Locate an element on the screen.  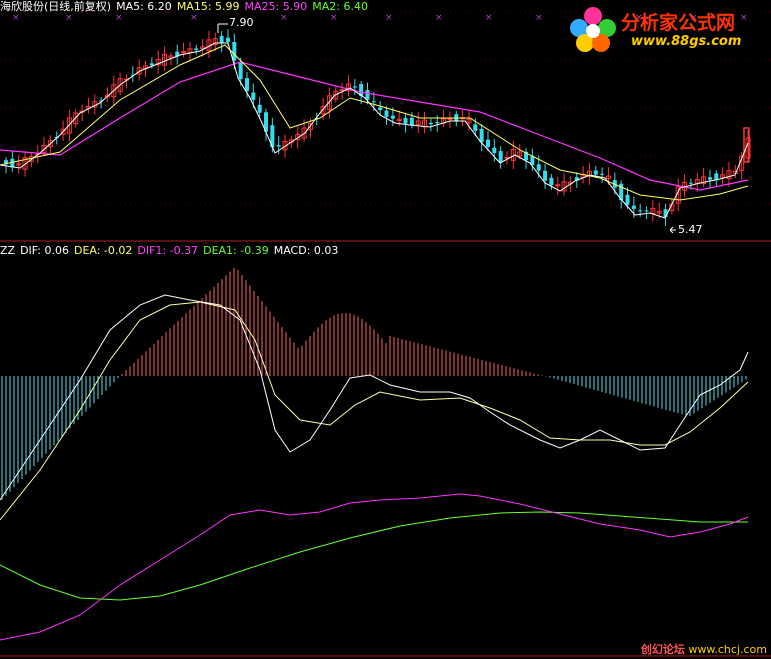
watermark-logo: 分析家公式网 www.88gs.com is located at coordinates (665, 29).